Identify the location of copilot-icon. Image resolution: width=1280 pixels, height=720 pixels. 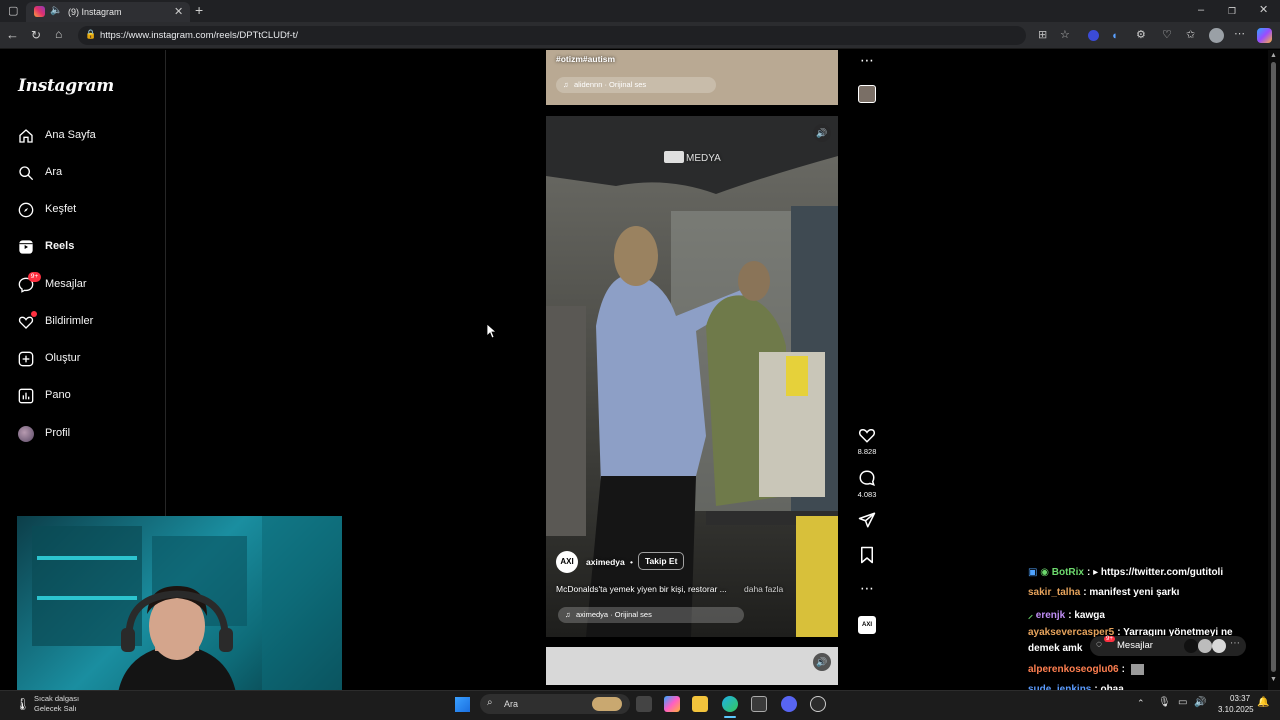
(1264, 35).